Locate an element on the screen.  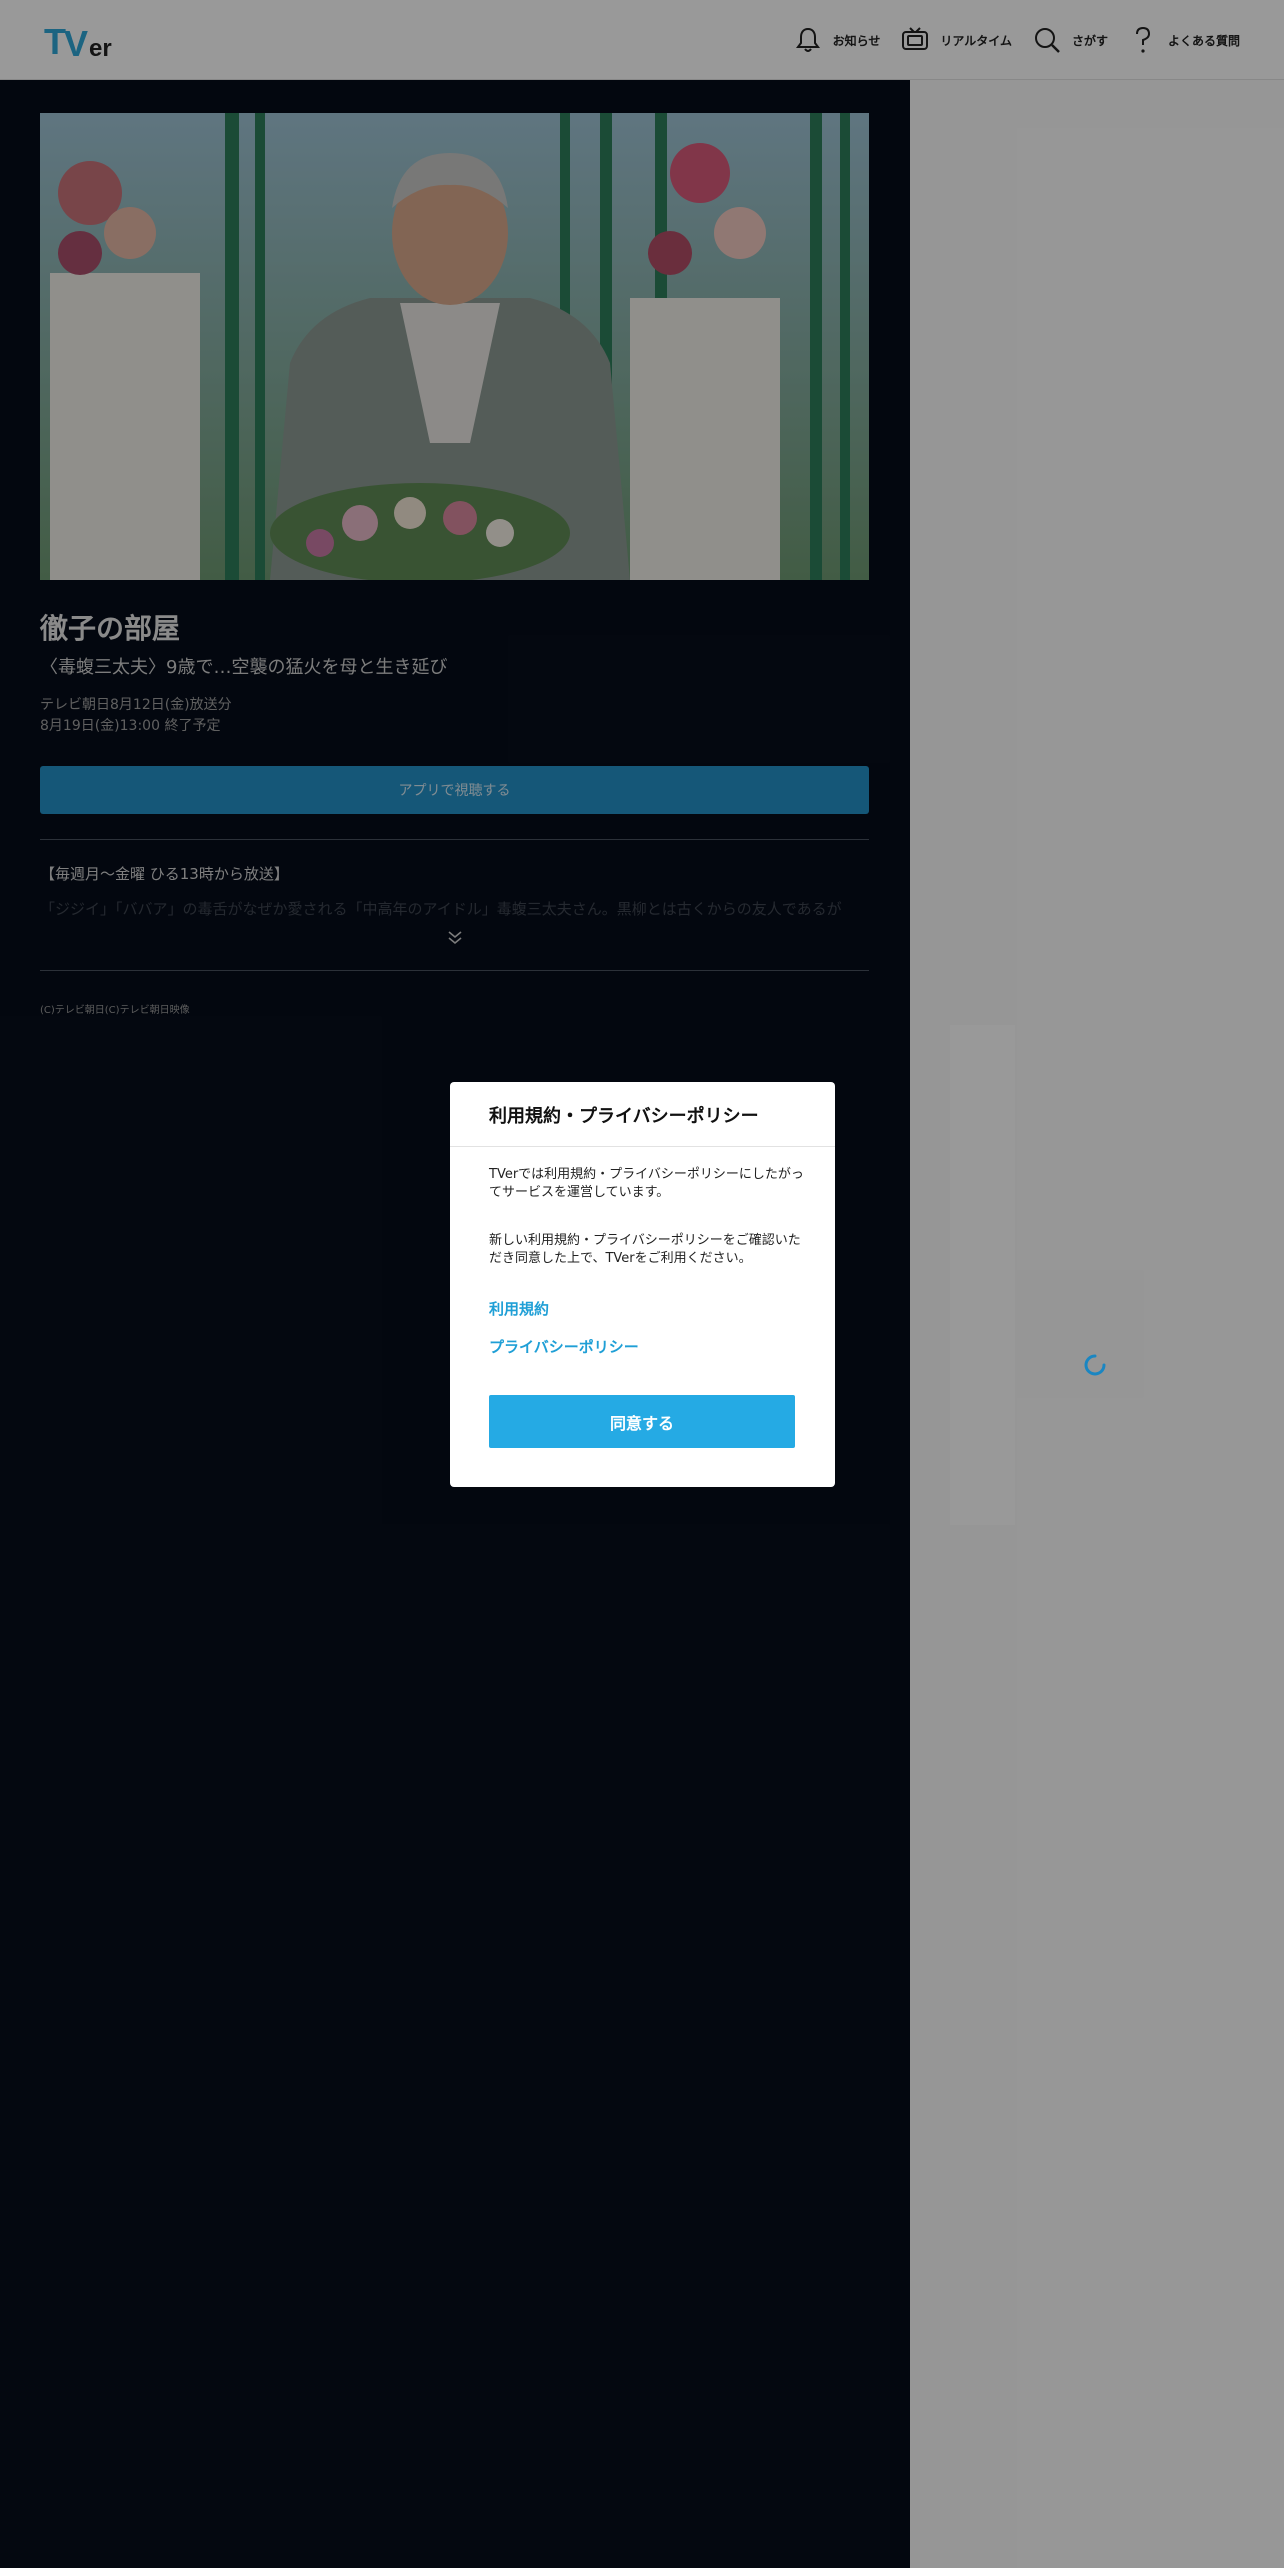
modal-divider is located at coordinates (642, 1146).